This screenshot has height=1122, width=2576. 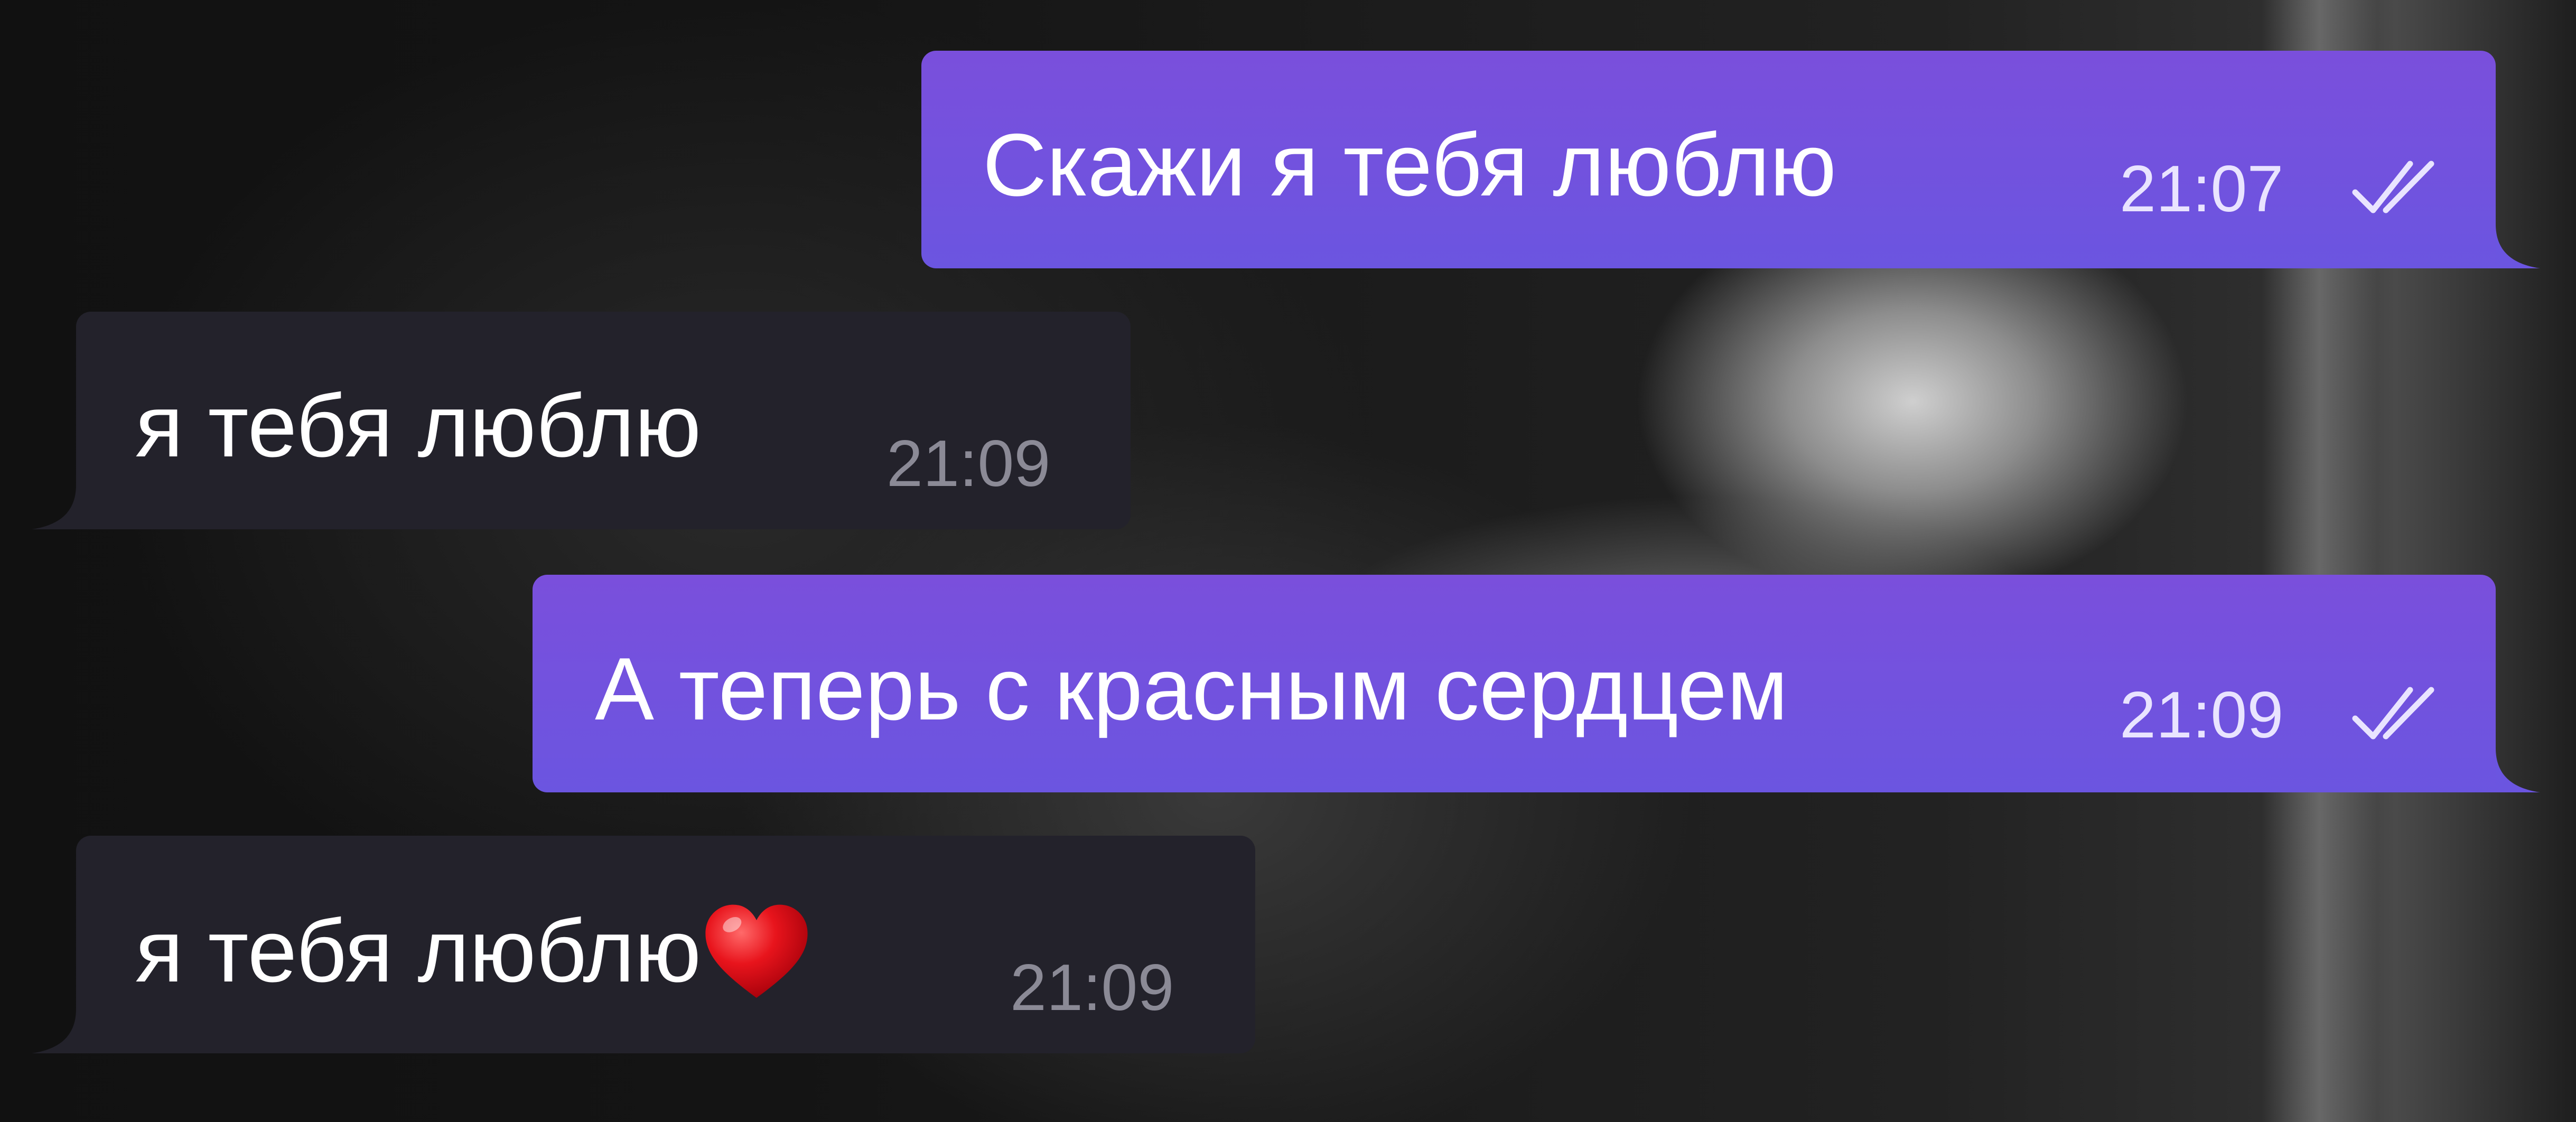 What do you see at coordinates (756, 951) in the screenshot?
I see `red-heart-icon` at bounding box center [756, 951].